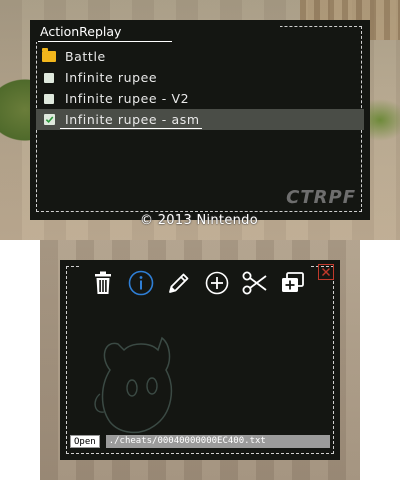 The width and height of the screenshot is (400, 480). I want to click on list-item-infinite-rupee-v2: Infinite rupee - V2, so click(200, 98).